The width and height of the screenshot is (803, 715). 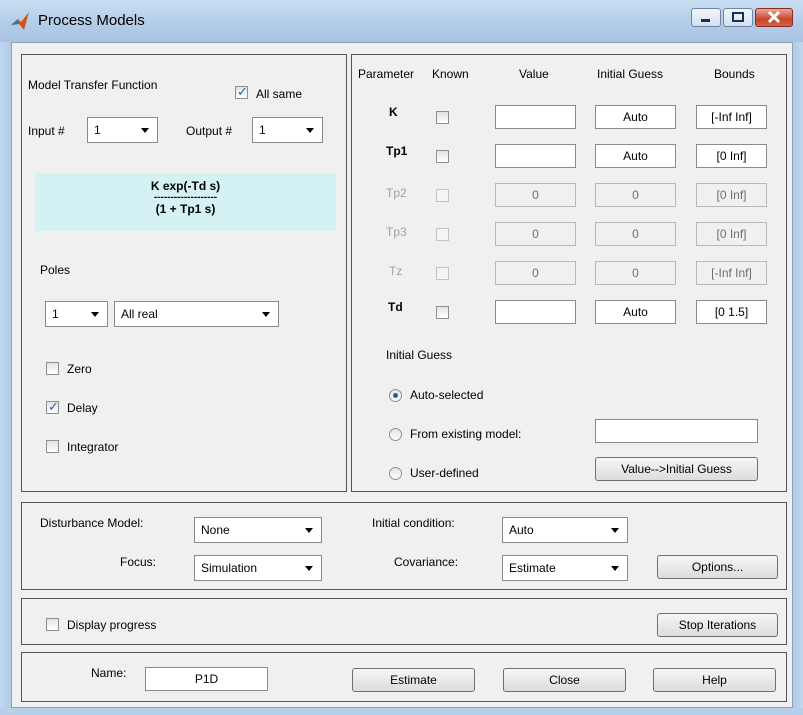 I want to click on integrator-checkbox, so click(x=52, y=446).